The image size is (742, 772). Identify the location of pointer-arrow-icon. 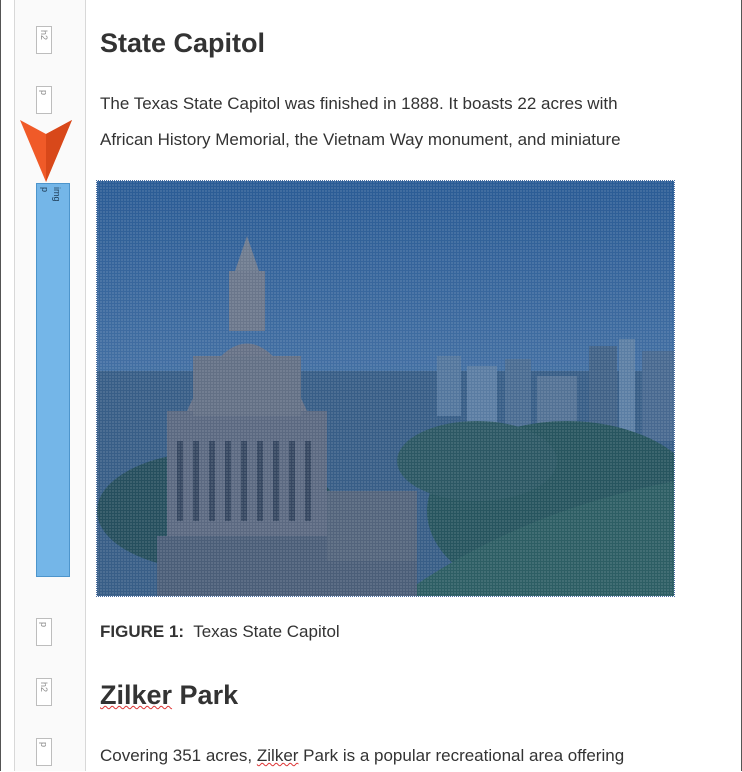
(46, 151).